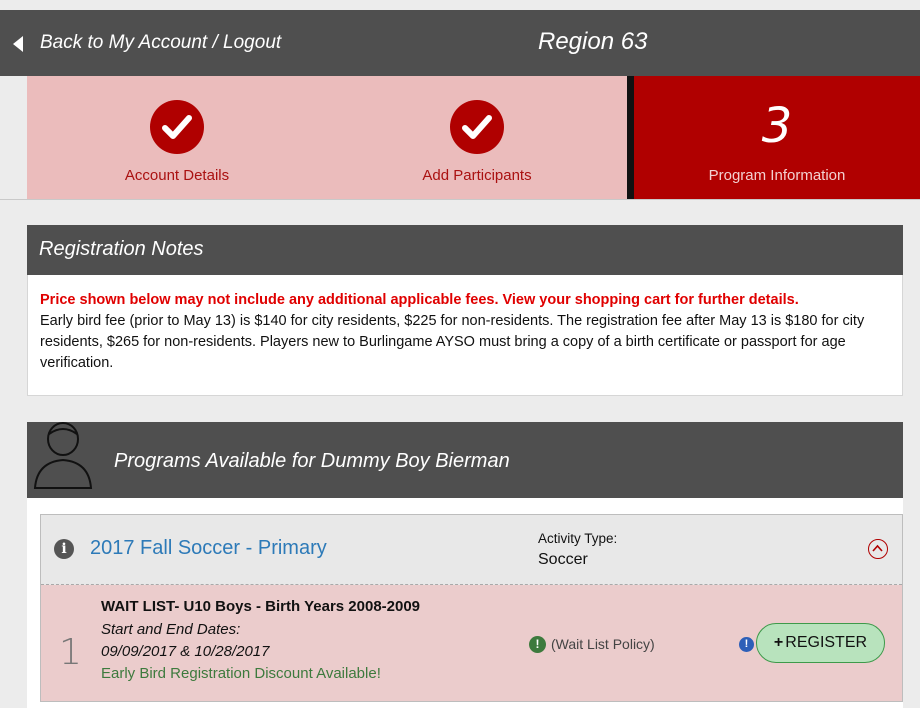  What do you see at coordinates (121, 249) in the screenshot?
I see `registration-notes-title: Registration Notes` at bounding box center [121, 249].